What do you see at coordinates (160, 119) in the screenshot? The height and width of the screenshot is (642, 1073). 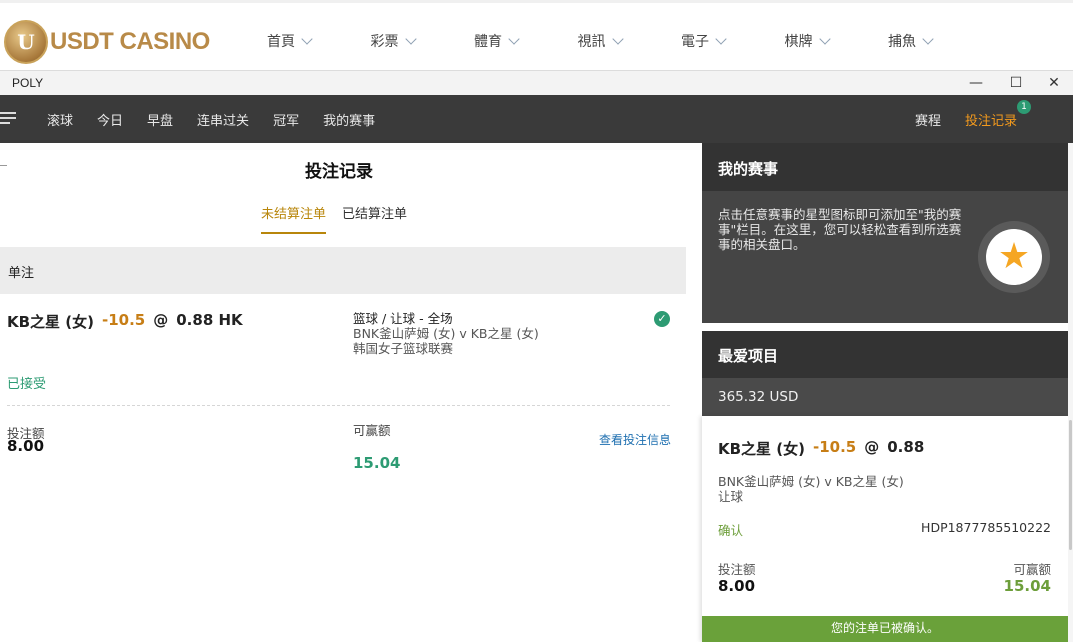 I see `tab-early: 早盘` at bounding box center [160, 119].